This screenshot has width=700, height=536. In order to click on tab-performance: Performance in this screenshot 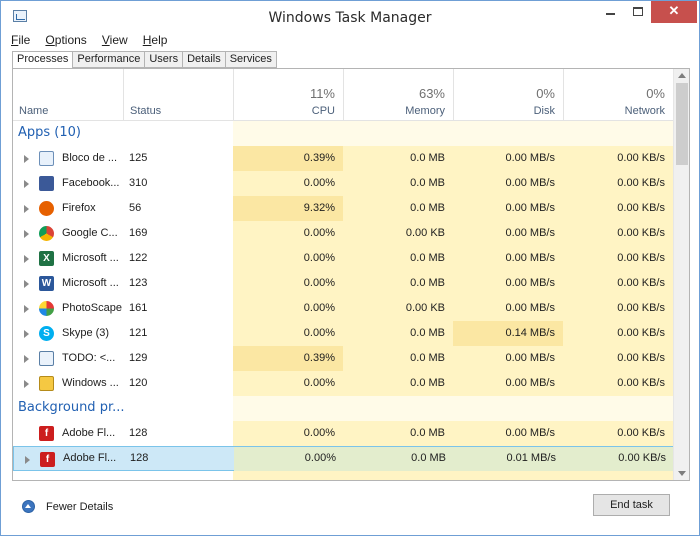, I will do `click(109, 59)`.